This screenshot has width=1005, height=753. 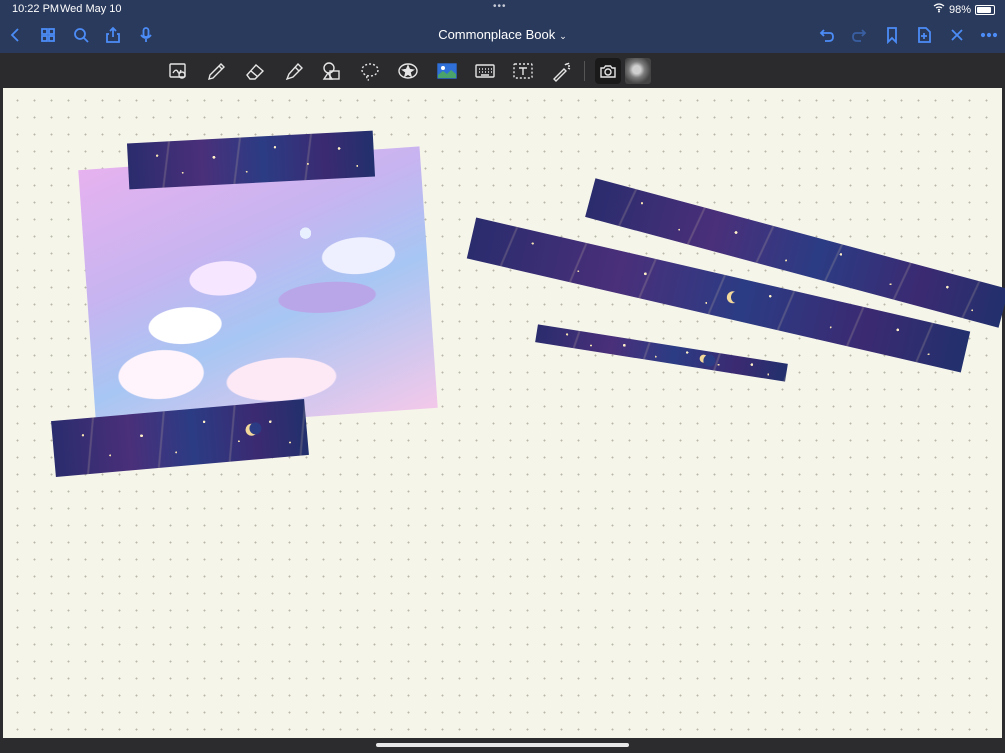 What do you see at coordinates (294, 71) in the screenshot?
I see `highlighter-icon` at bounding box center [294, 71].